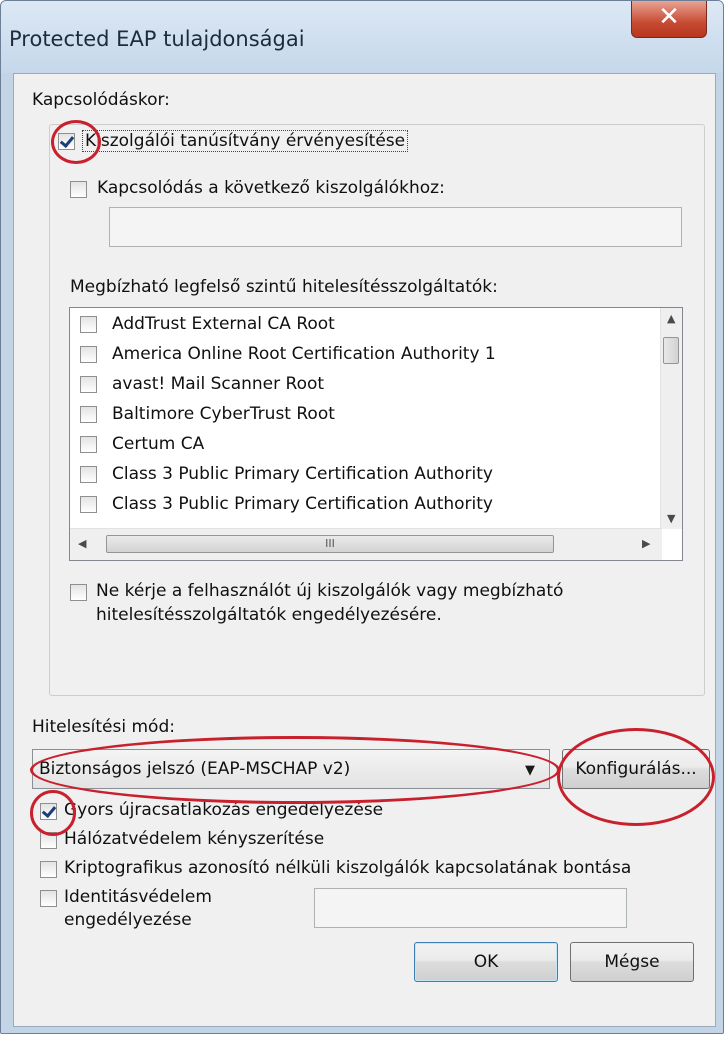 This screenshot has height=1041, width=724. Describe the element at coordinates (48, 840) in the screenshot. I see `network-protection-checkbox` at that location.